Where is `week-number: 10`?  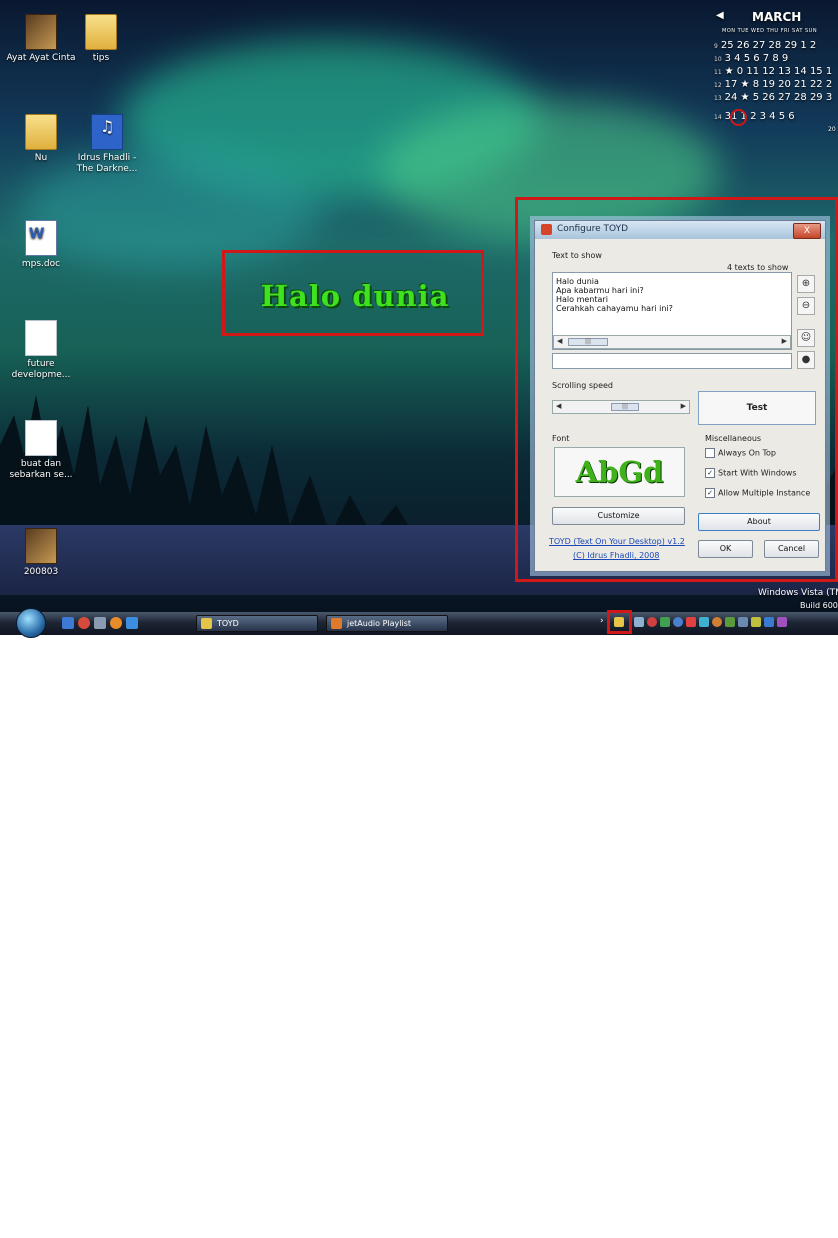 week-number: 10 is located at coordinates (718, 59).